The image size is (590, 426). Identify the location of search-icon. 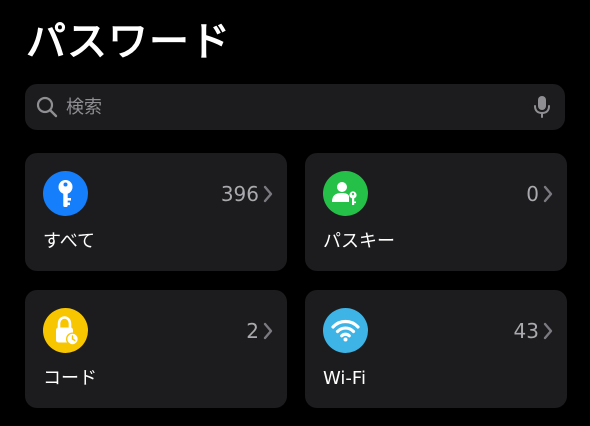
(47, 107).